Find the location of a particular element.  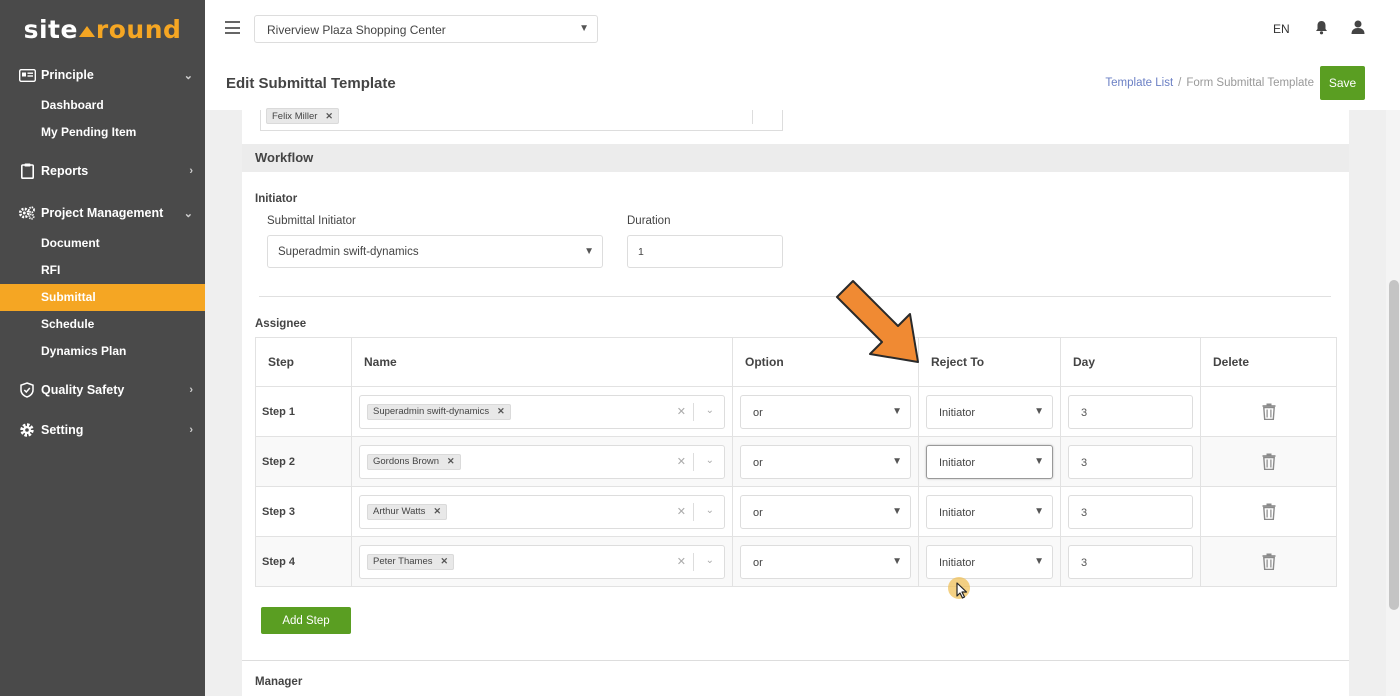

brand-logo: site round is located at coordinates (102, 29).